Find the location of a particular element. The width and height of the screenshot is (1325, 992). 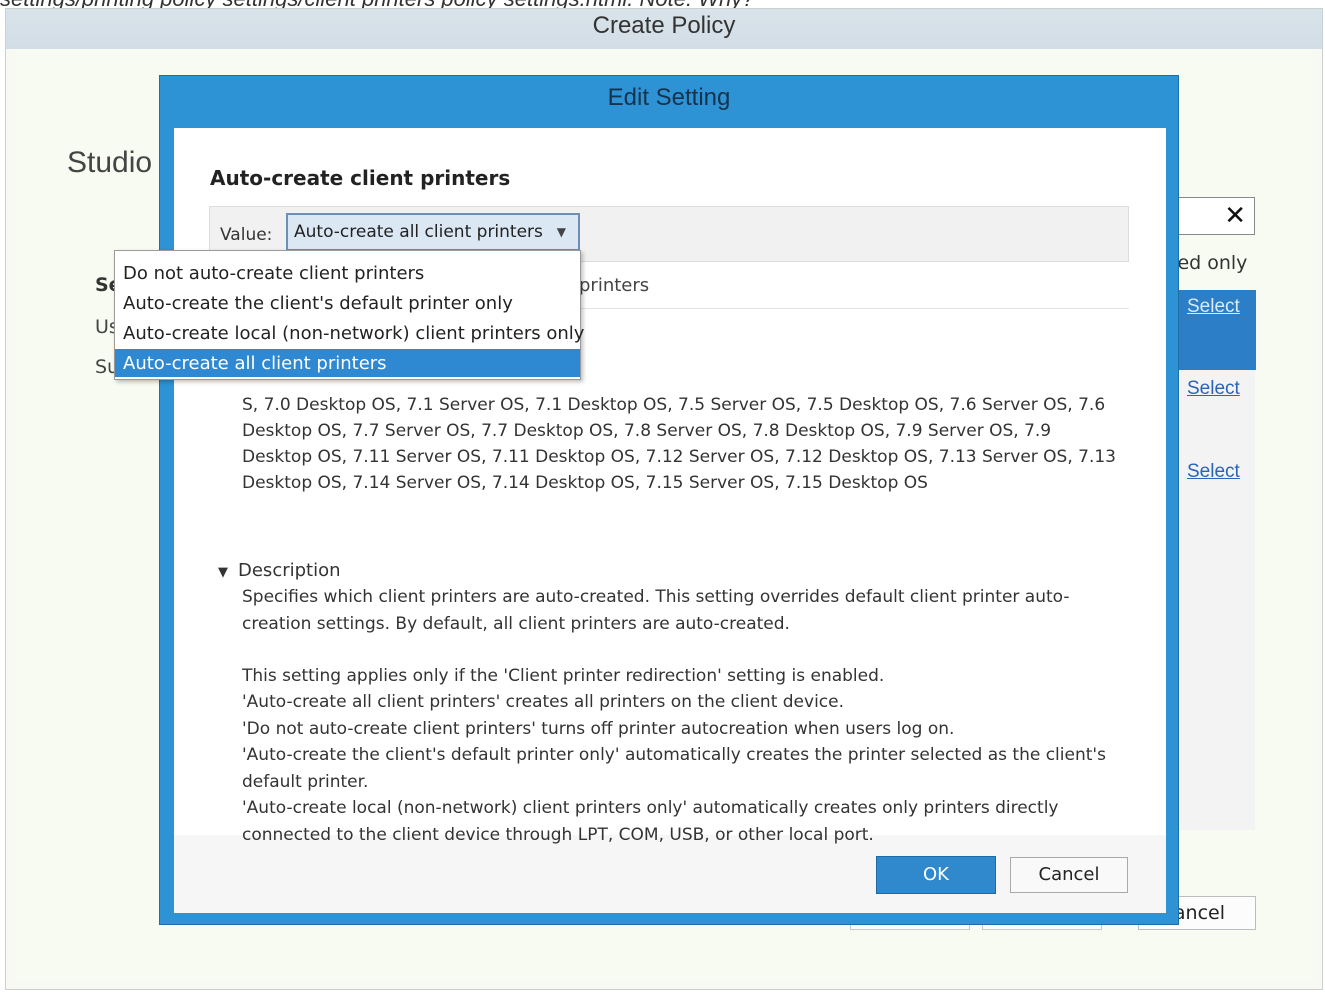

partially-hidden-text: printers is located at coordinates (614, 285).